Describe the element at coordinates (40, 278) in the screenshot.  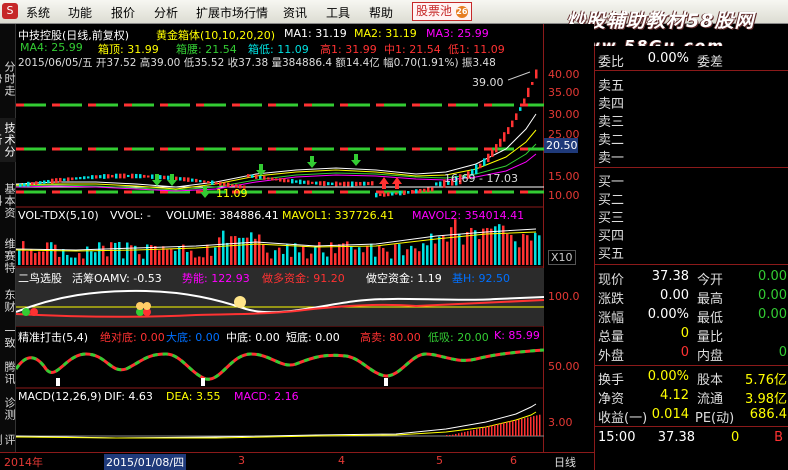
I see `erniao-title: 二鸟选股` at that location.